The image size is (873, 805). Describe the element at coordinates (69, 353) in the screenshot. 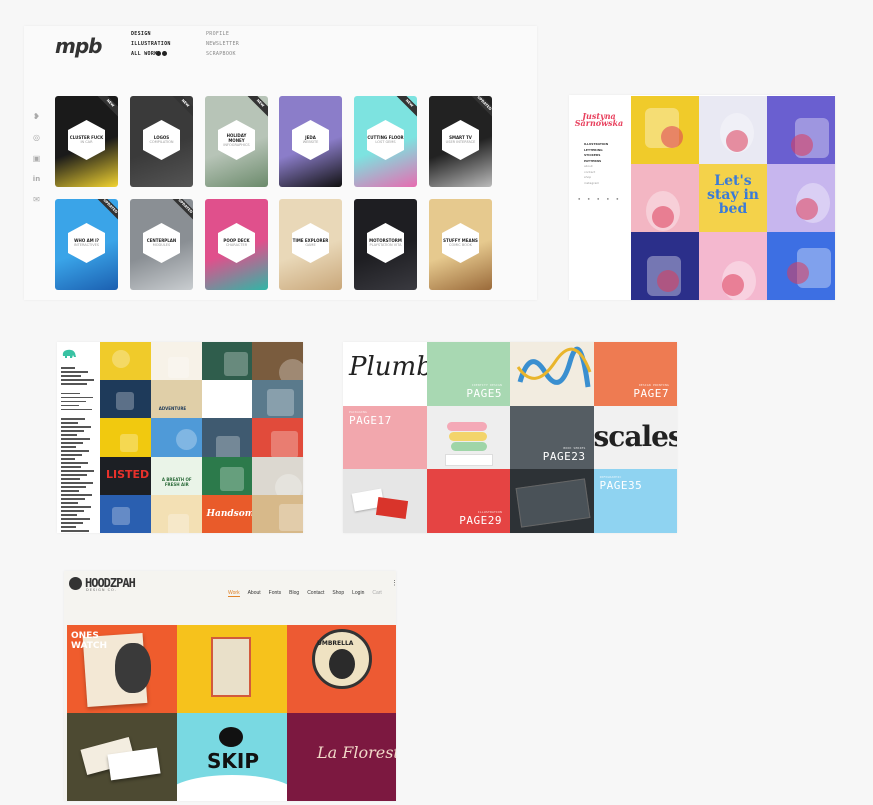

I see `elephant-logo-icon` at that location.